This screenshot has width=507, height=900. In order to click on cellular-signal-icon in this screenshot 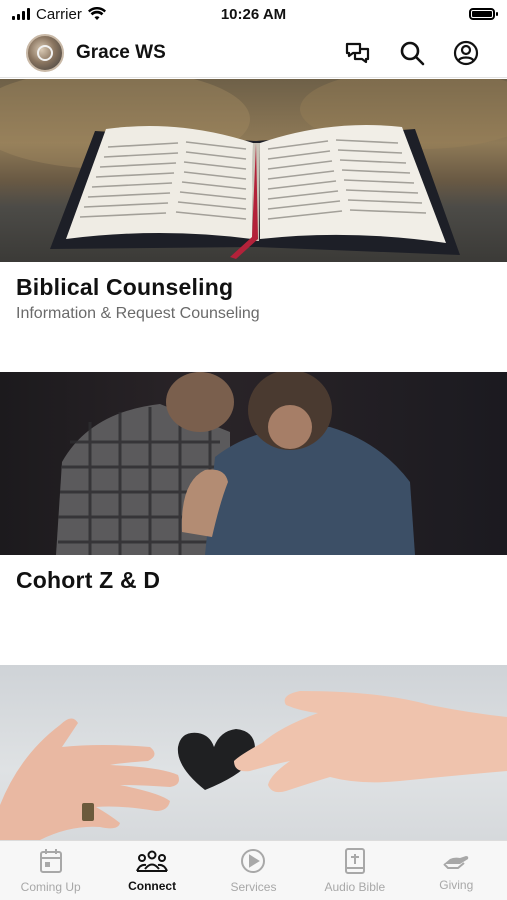, I will do `click(21, 14)`.